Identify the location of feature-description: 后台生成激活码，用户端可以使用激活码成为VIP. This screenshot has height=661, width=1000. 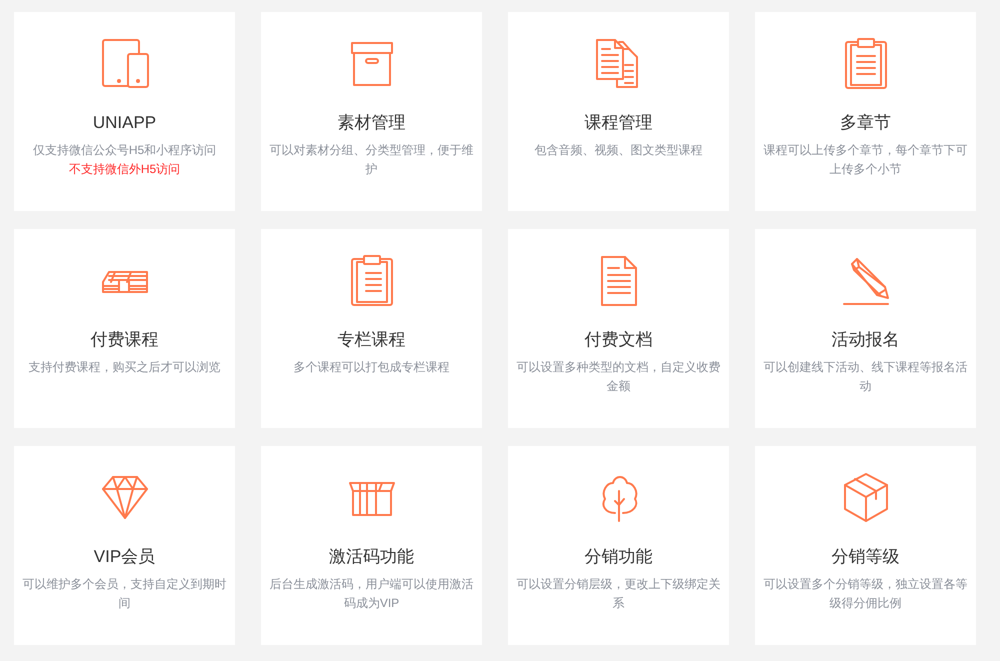
(371, 594).